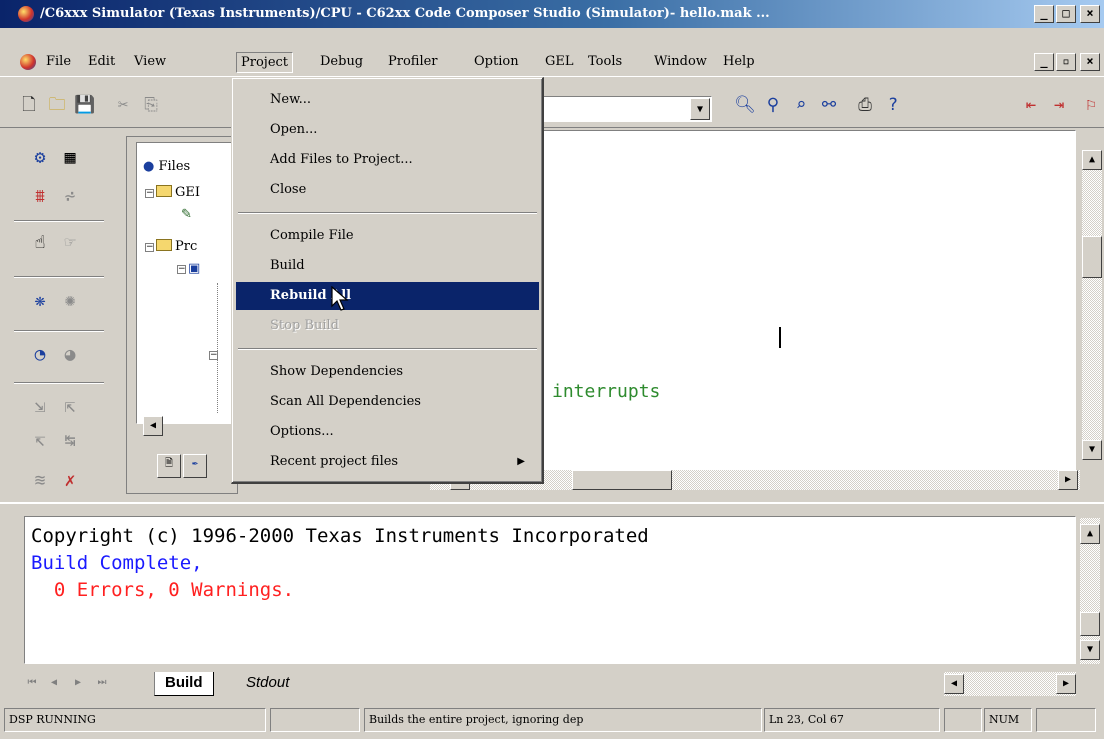 The width and height of the screenshot is (1104, 739). Describe the element at coordinates (801, 105) in the screenshot. I see `find-in-files-icon: ⌕` at that location.